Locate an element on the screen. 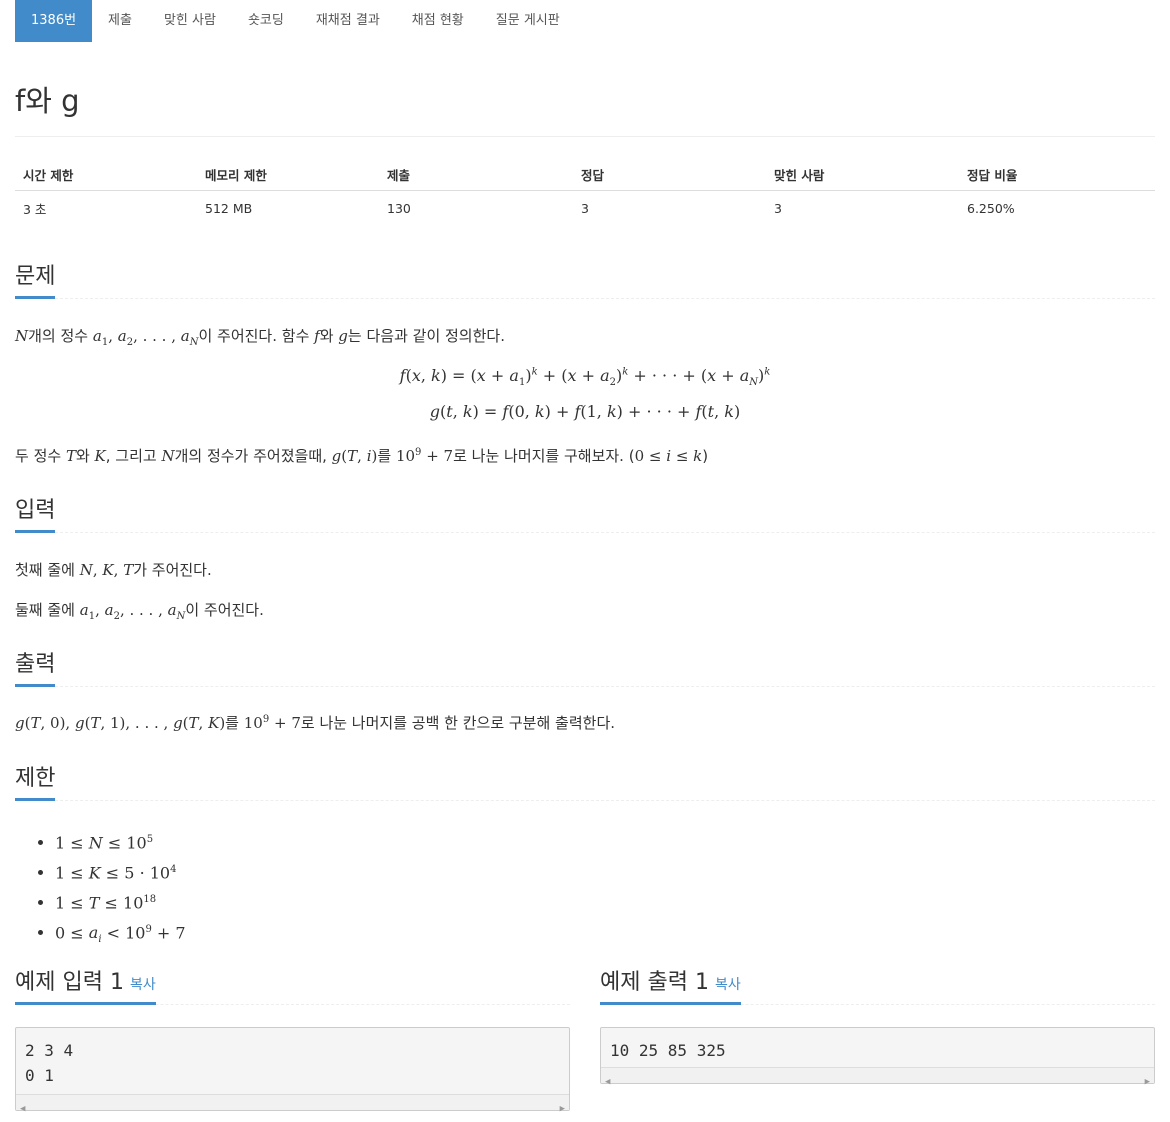 This screenshot has height=1122, width=1170. section-title-sample-output: 예제 출력 1 복사 is located at coordinates (670, 984).